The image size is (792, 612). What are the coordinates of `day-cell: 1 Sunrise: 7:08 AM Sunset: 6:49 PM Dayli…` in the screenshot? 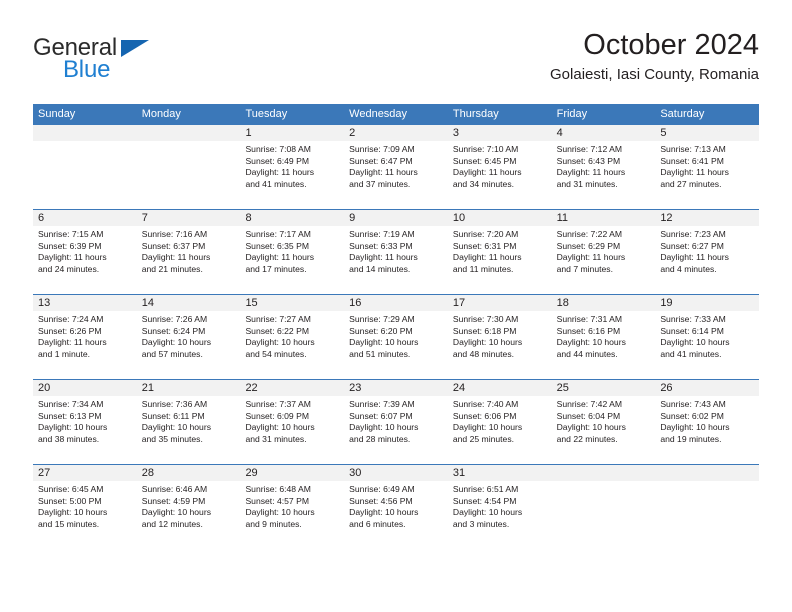 It's located at (292, 167).